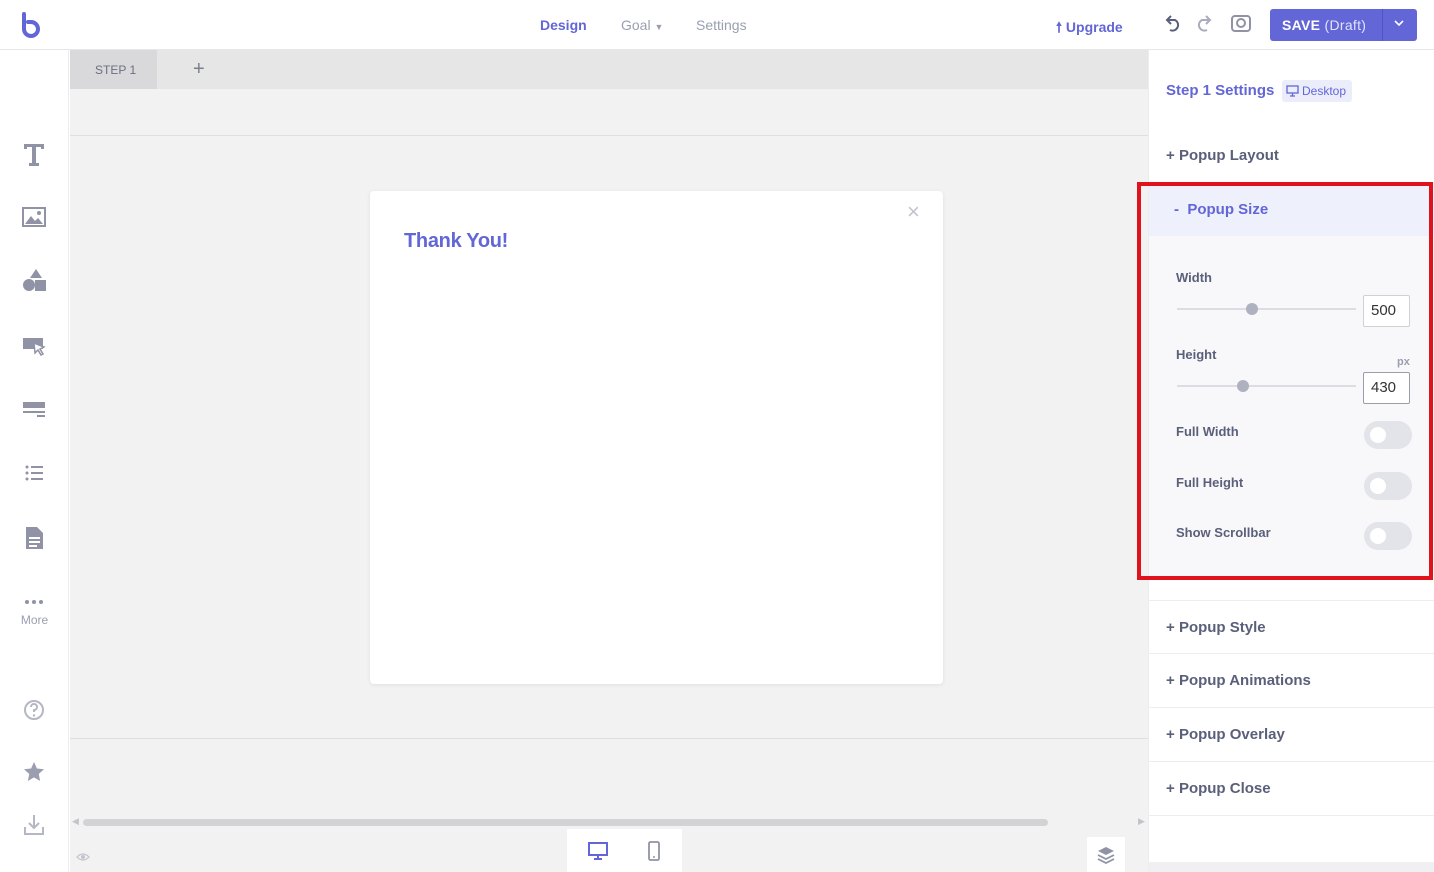 This screenshot has height=872, width=1434. What do you see at coordinates (83, 857) in the screenshot?
I see `eye-icon` at bounding box center [83, 857].